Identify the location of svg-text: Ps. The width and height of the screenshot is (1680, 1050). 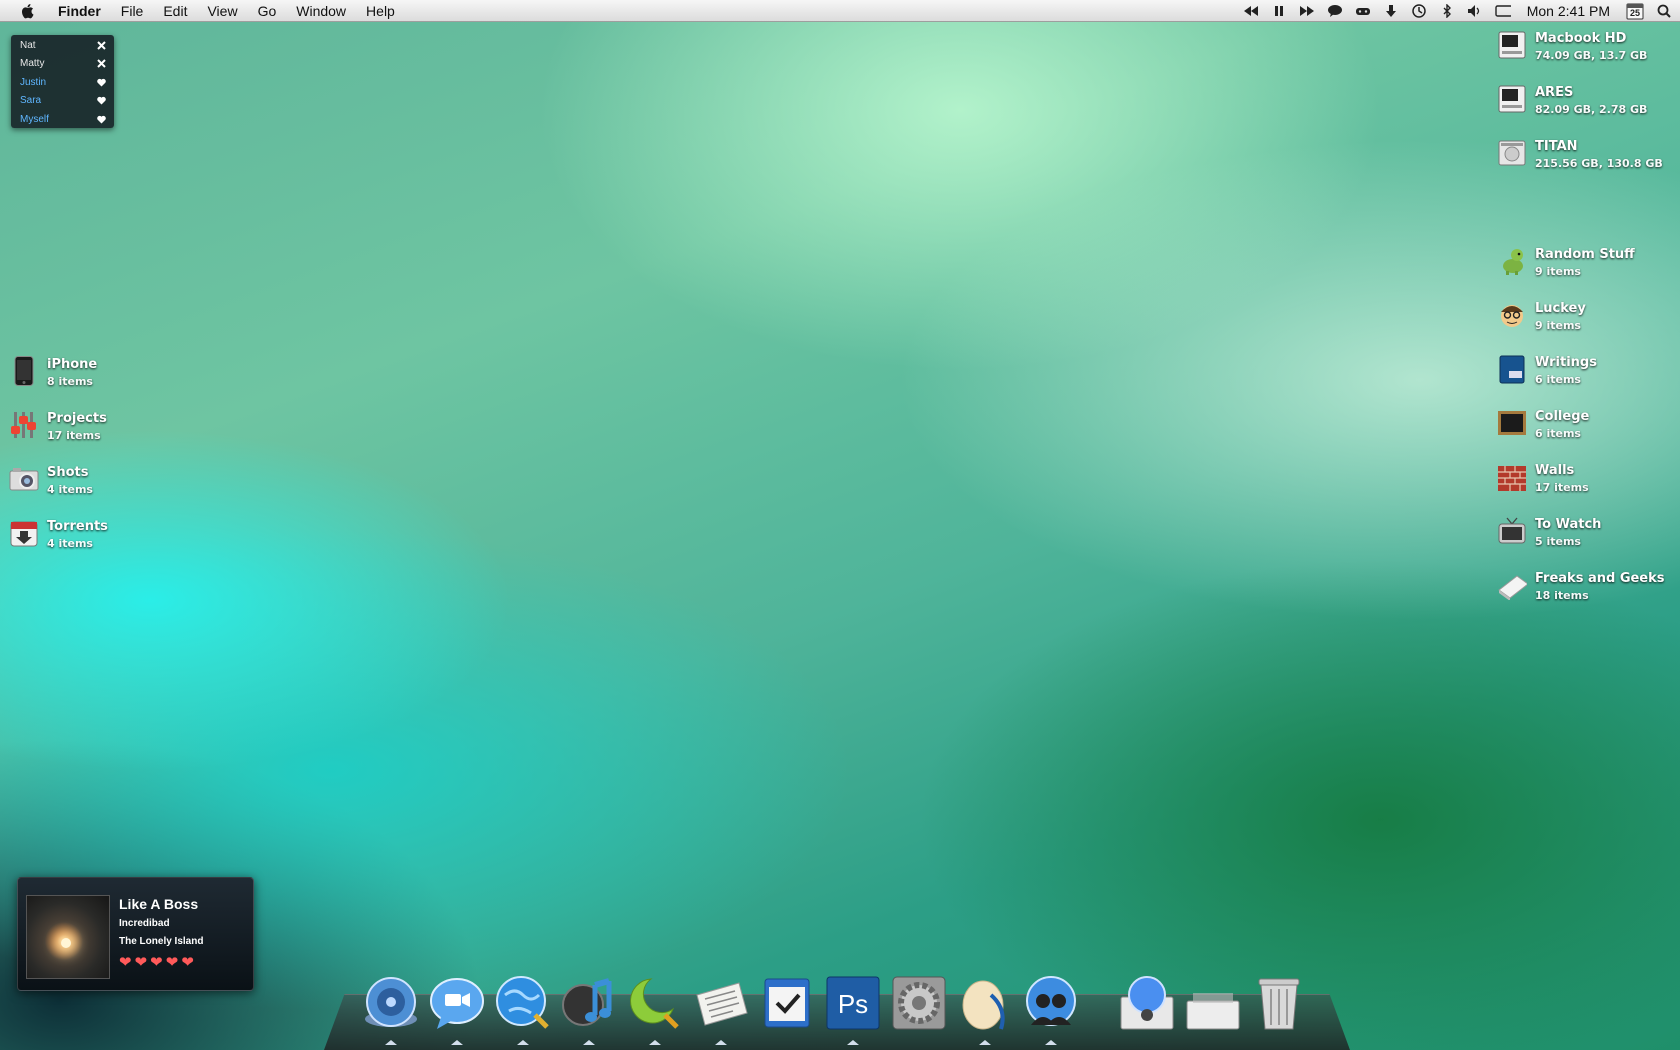
(853, 1004).